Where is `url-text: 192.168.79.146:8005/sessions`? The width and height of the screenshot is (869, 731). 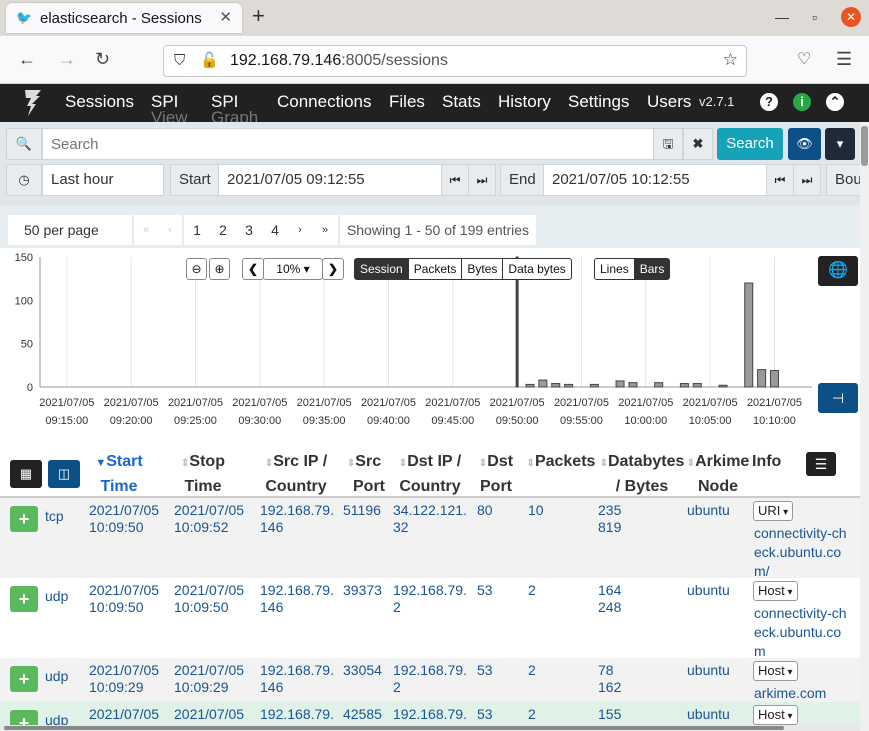 url-text: 192.168.79.146:8005/sessions is located at coordinates (339, 61).